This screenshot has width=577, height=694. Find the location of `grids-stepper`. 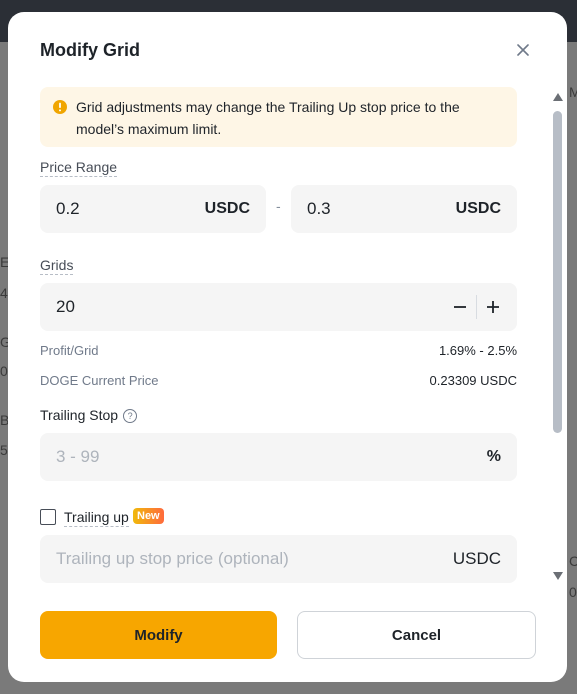

grids-stepper is located at coordinates (476, 307).